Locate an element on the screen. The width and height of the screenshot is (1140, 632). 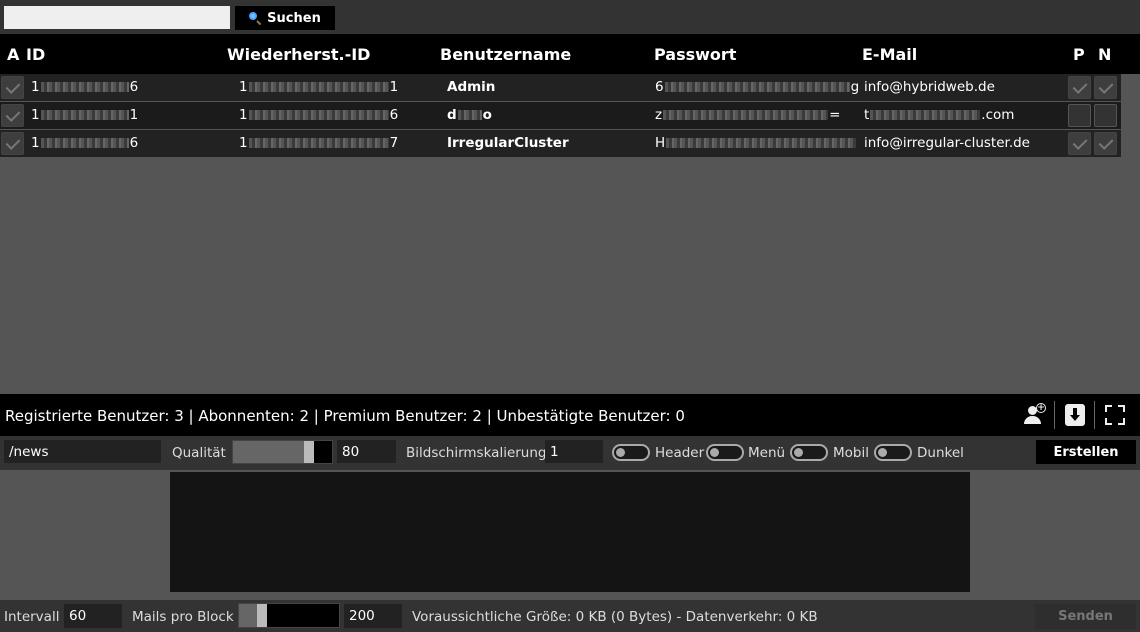
fullscreen-icon is located at coordinates (1114, 415).